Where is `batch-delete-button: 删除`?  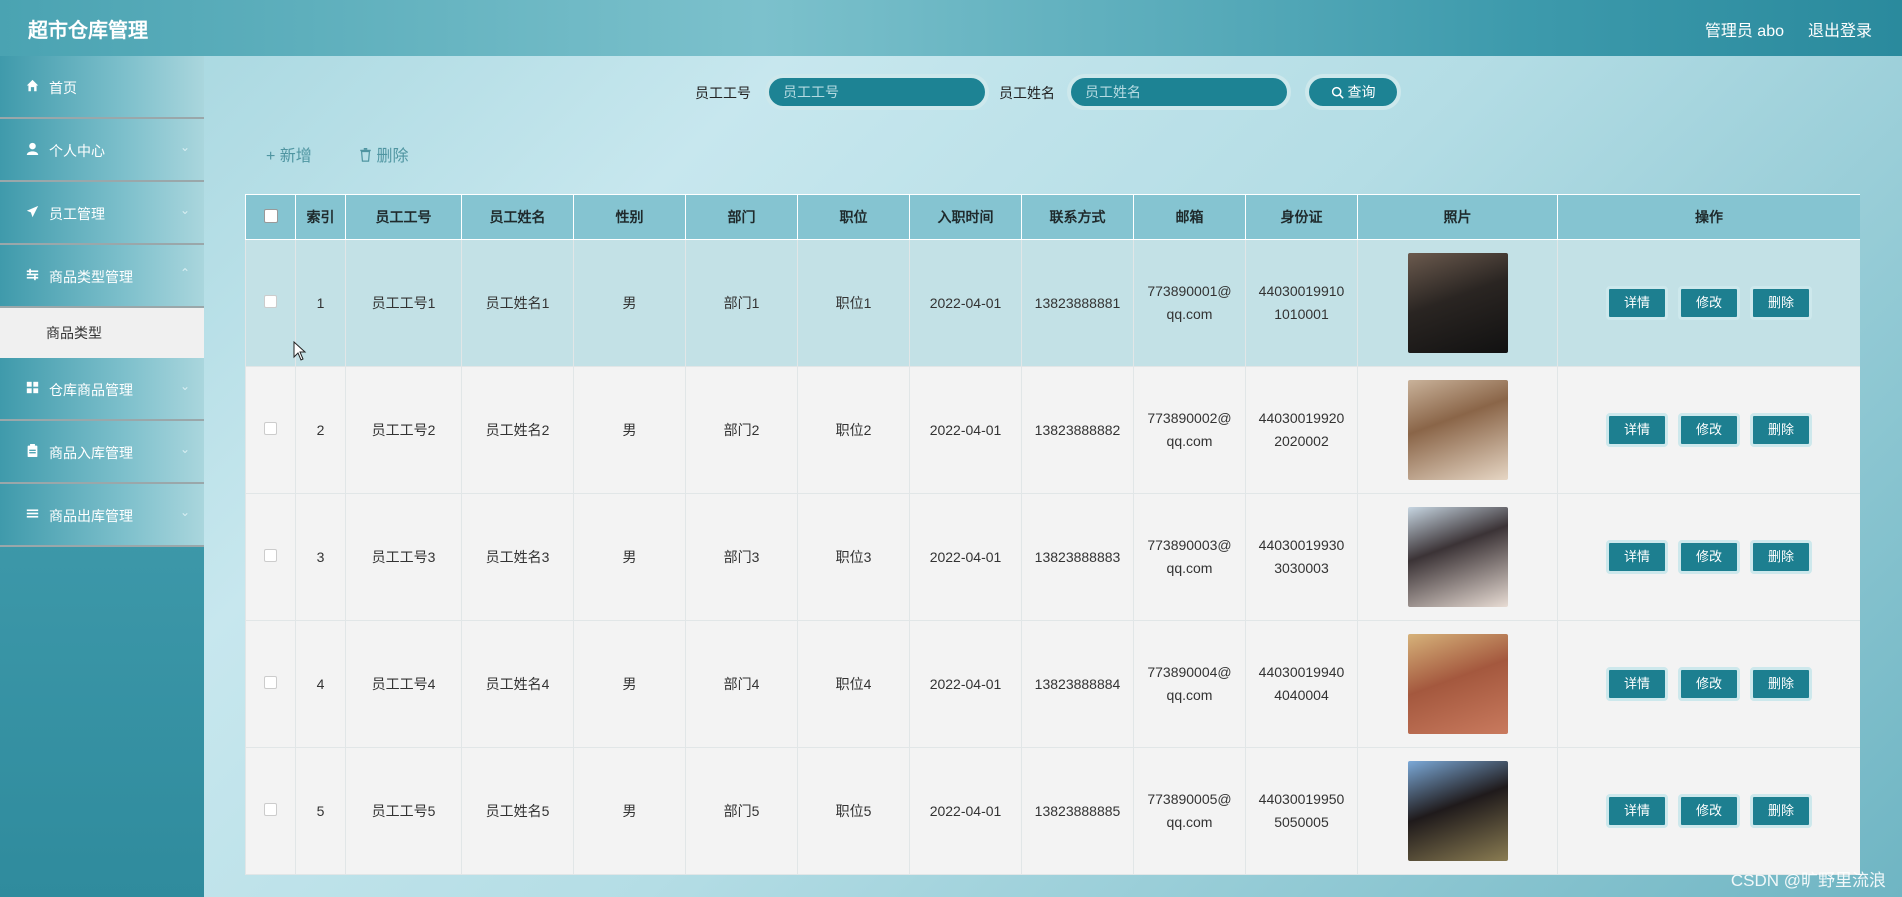 batch-delete-button: 删除 is located at coordinates (383, 154).